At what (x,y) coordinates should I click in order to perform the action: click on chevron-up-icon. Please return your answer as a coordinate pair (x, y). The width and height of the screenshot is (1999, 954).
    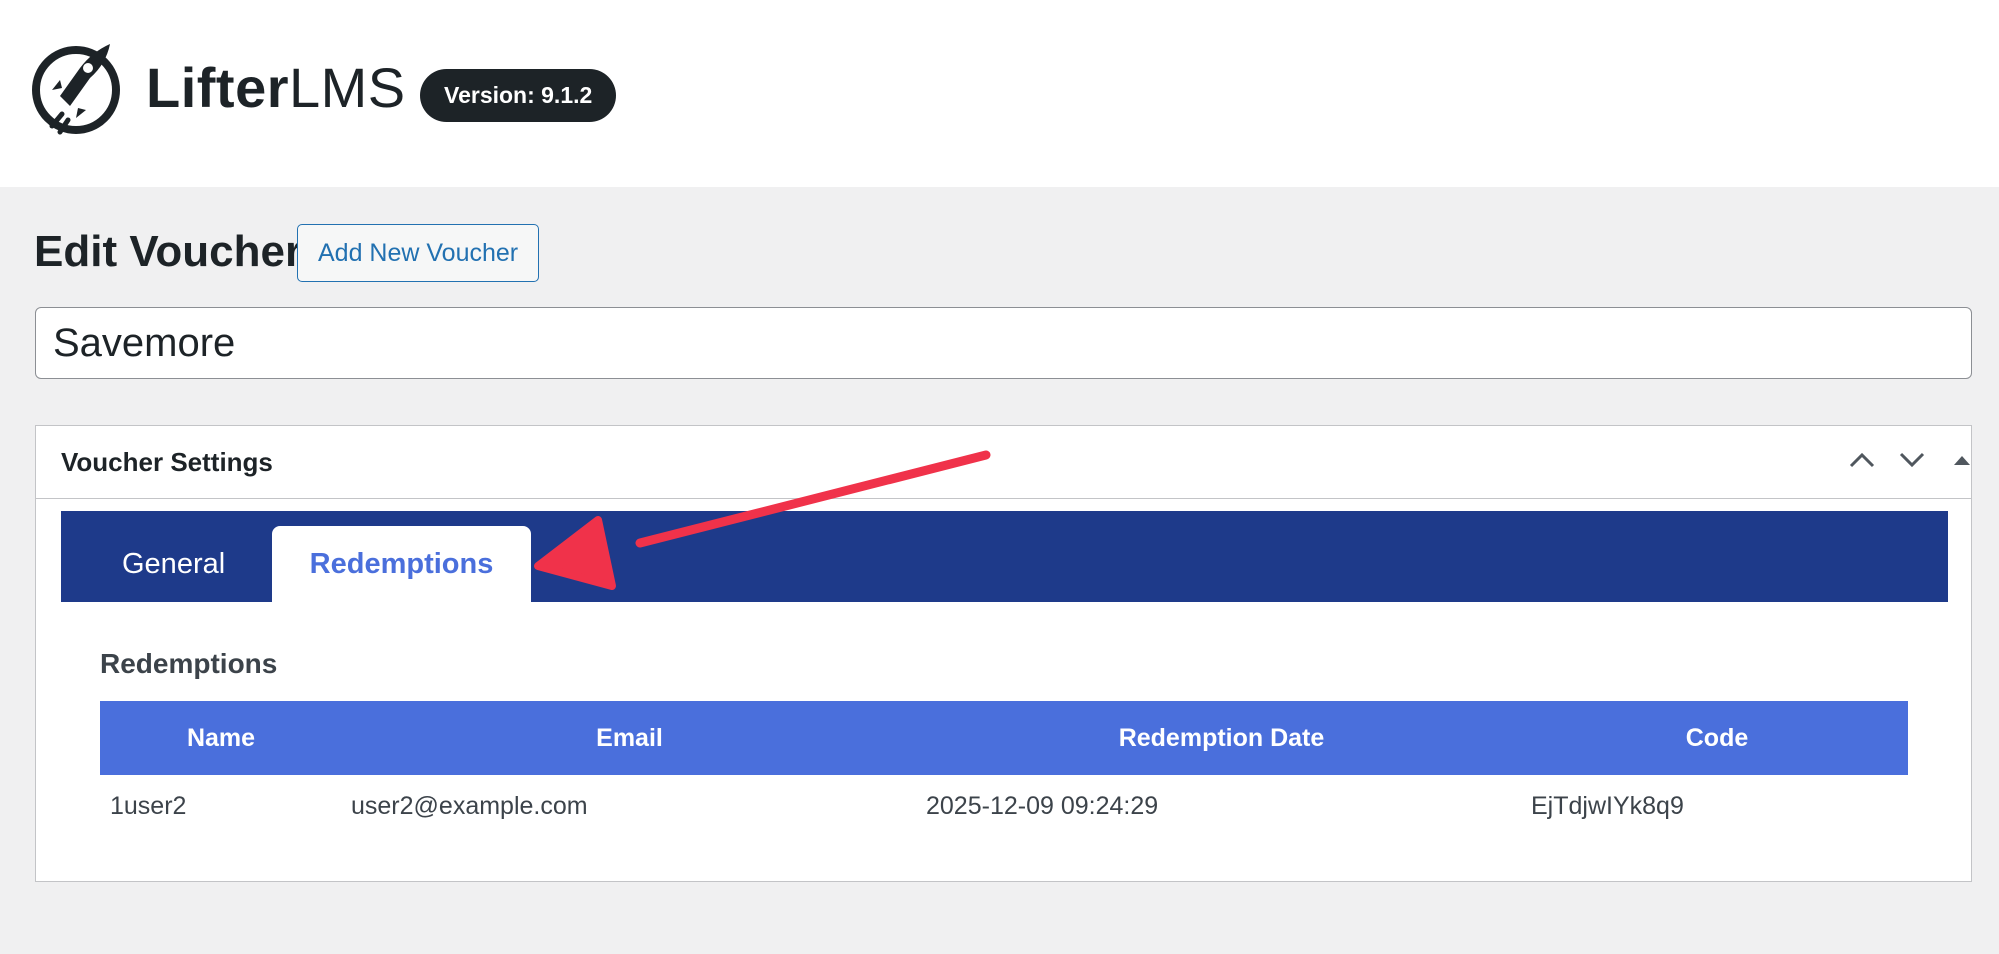
    Looking at the image, I should click on (1862, 462).